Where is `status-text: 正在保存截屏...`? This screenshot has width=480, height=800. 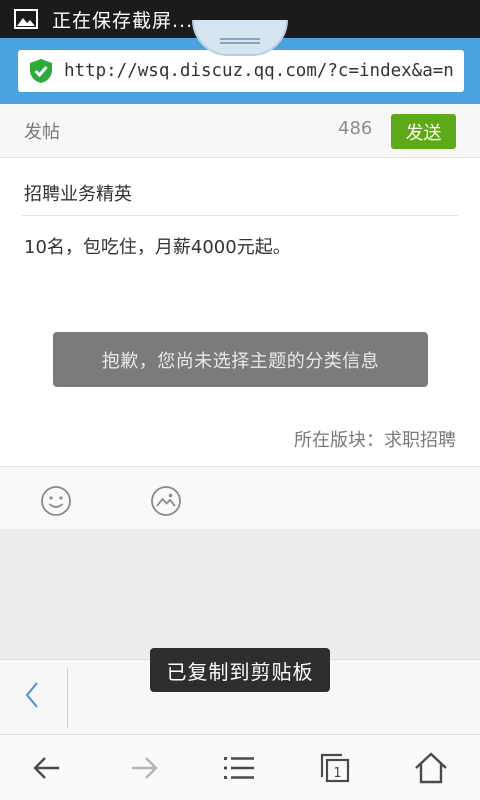 status-text: 正在保存截屏... is located at coordinates (123, 20).